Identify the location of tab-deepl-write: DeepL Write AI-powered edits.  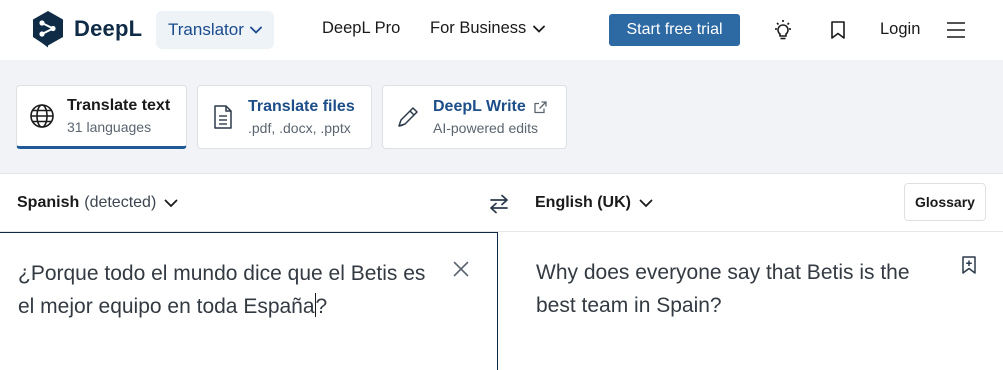
(474, 117).